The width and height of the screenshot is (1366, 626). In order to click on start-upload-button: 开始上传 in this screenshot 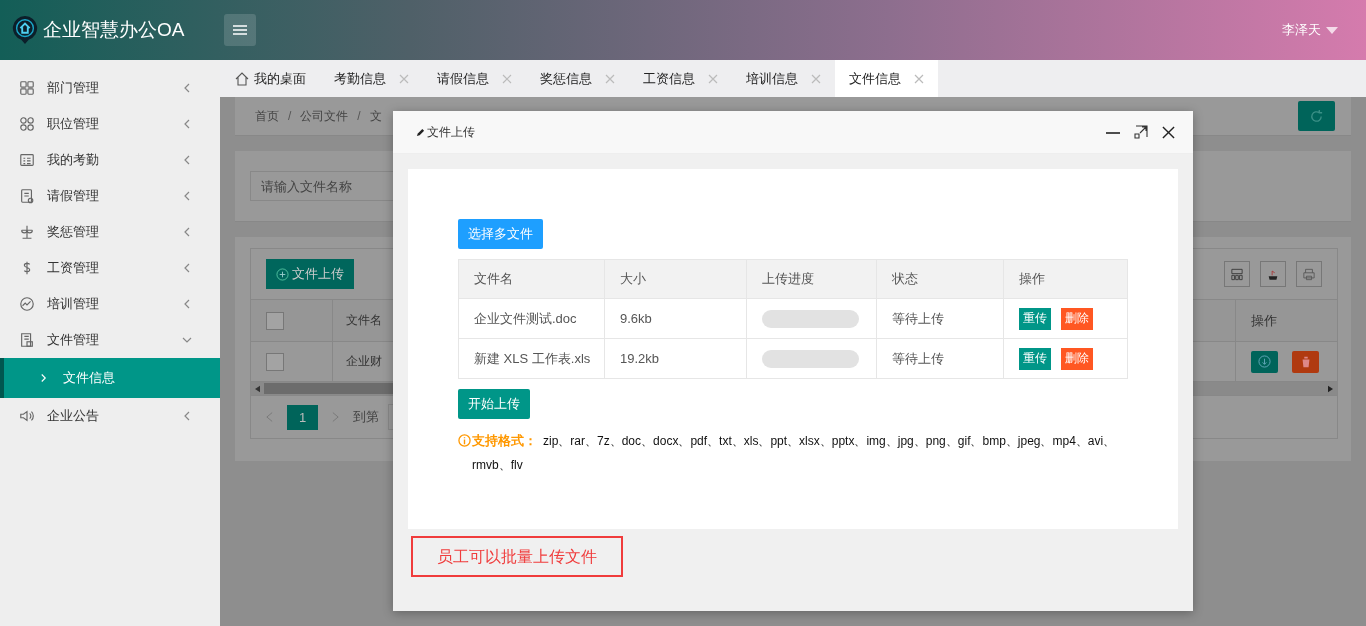, I will do `click(494, 404)`.